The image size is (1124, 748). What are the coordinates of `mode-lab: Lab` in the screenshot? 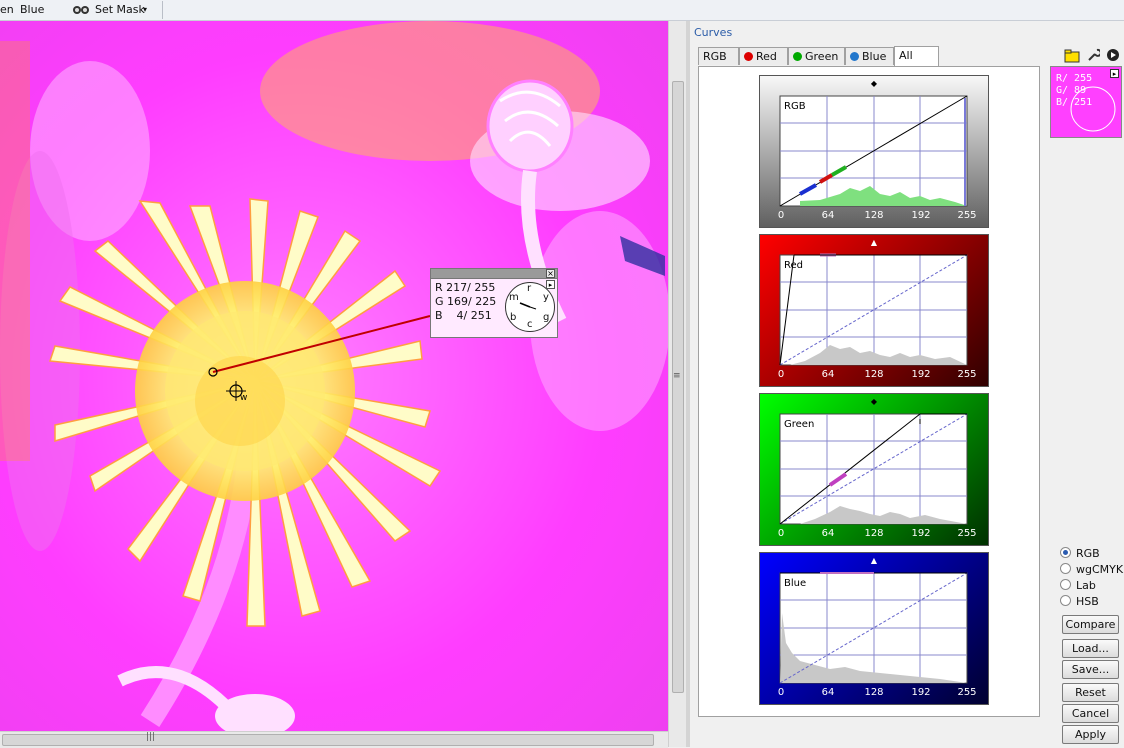 It's located at (1078, 586).